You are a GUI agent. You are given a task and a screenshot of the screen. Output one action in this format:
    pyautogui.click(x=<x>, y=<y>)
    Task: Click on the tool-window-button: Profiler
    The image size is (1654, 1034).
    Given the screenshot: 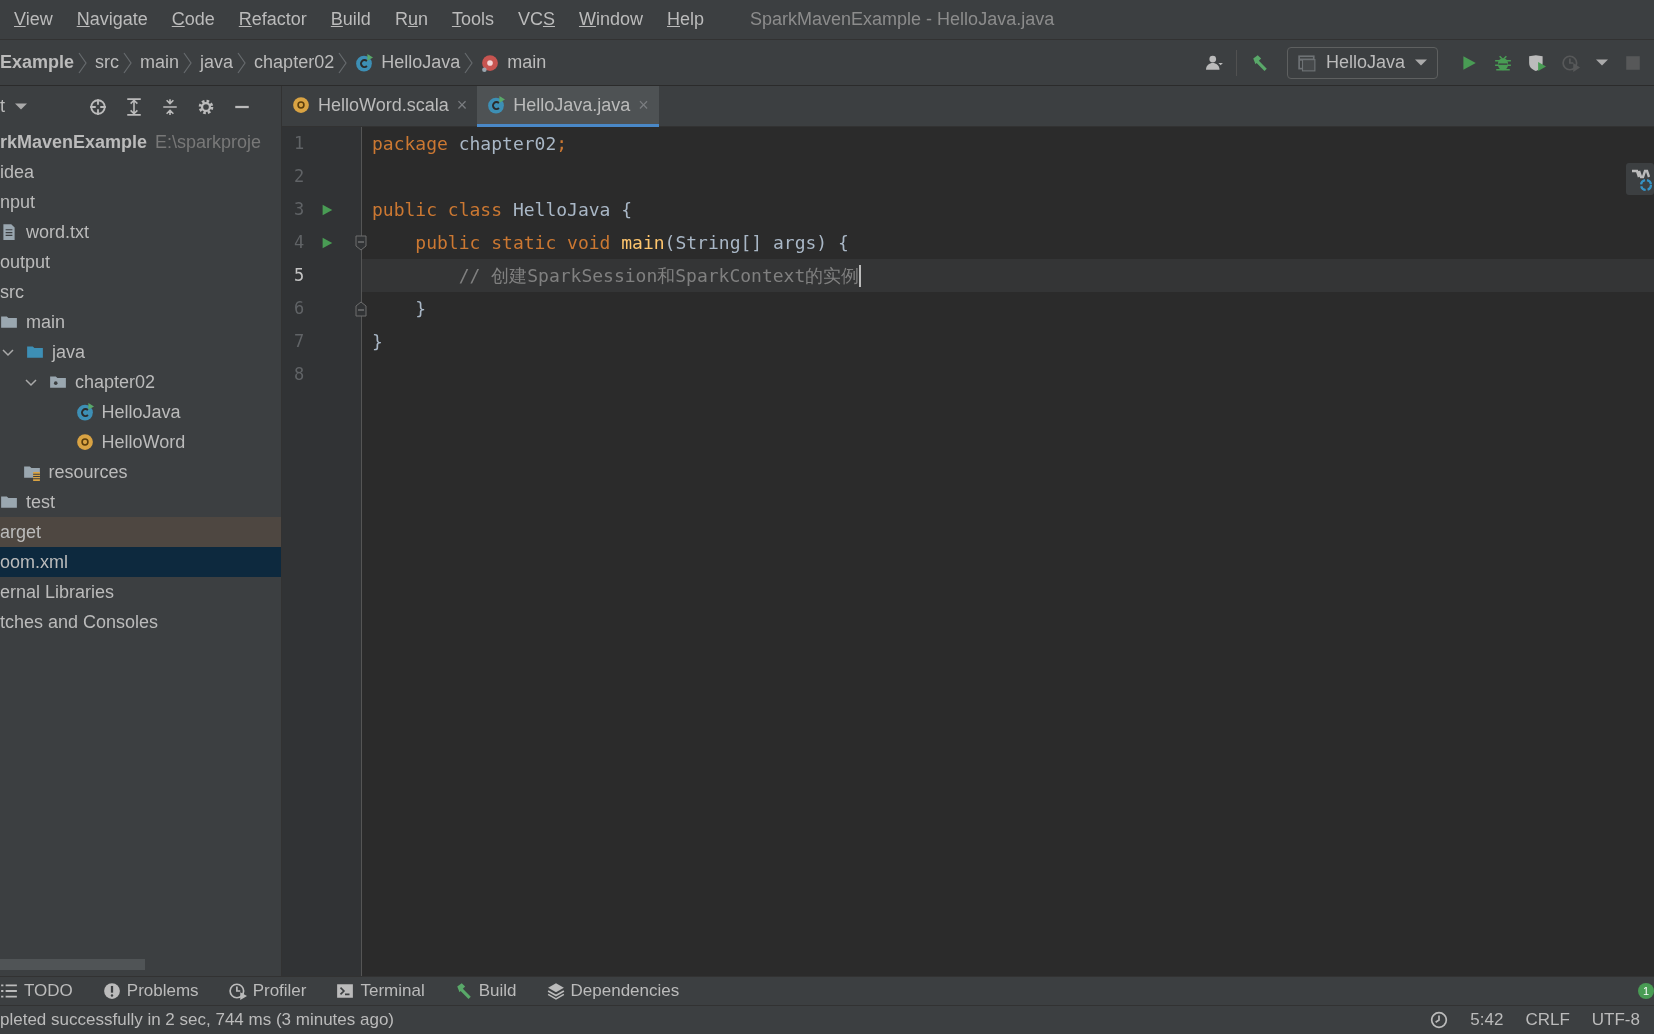 What is the action you would take?
    pyautogui.click(x=267, y=991)
    